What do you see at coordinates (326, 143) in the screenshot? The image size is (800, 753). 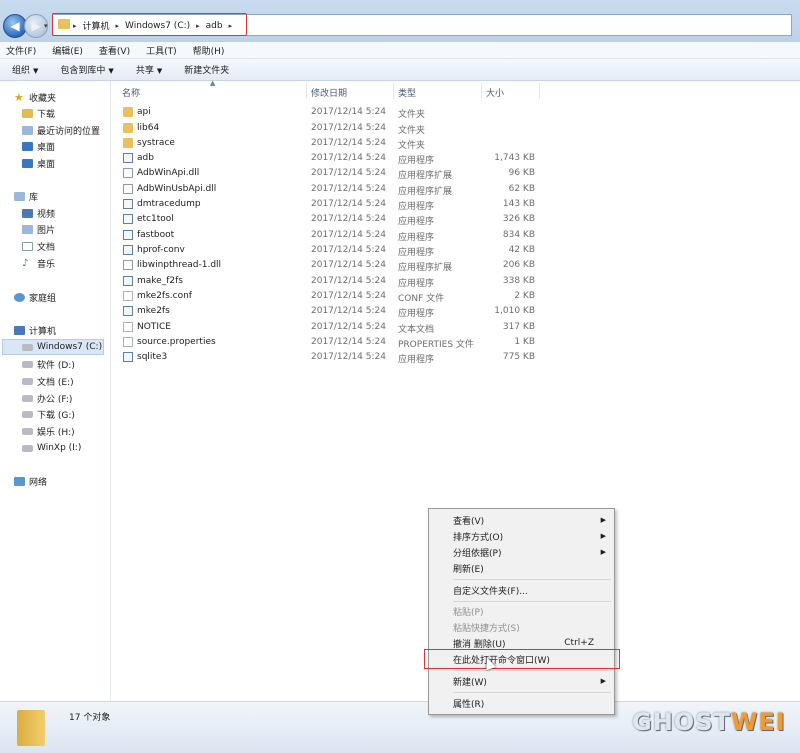 I see `table-row: systrace 2017/12/14 5:24 文件夹` at bounding box center [326, 143].